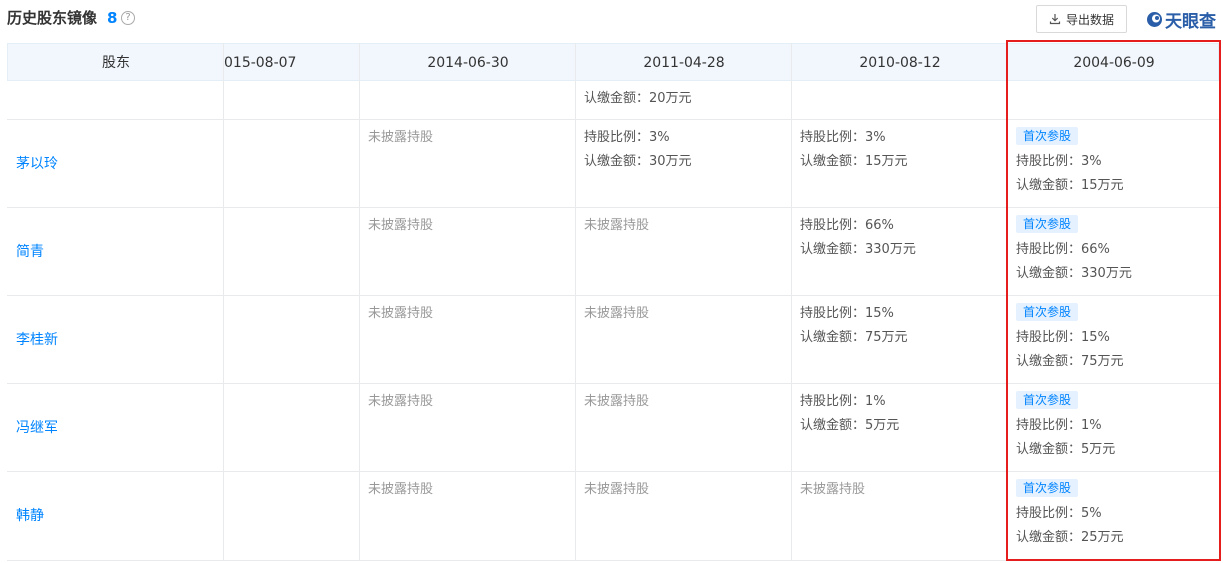  I want to click on column-header-date: 2010-08-12, so click(900, 63).